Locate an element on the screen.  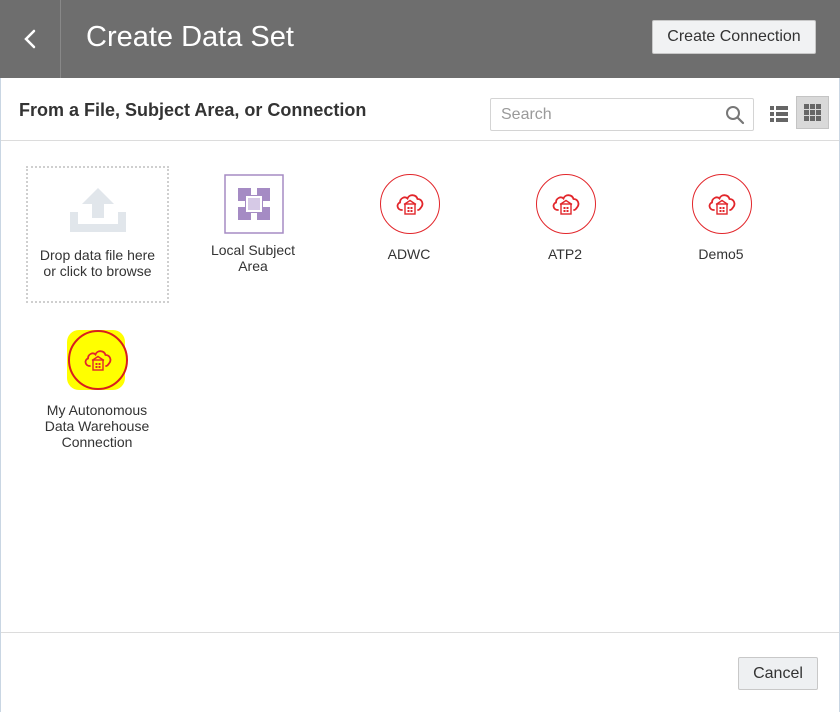
search-icon is located at coordinates (735, 115).